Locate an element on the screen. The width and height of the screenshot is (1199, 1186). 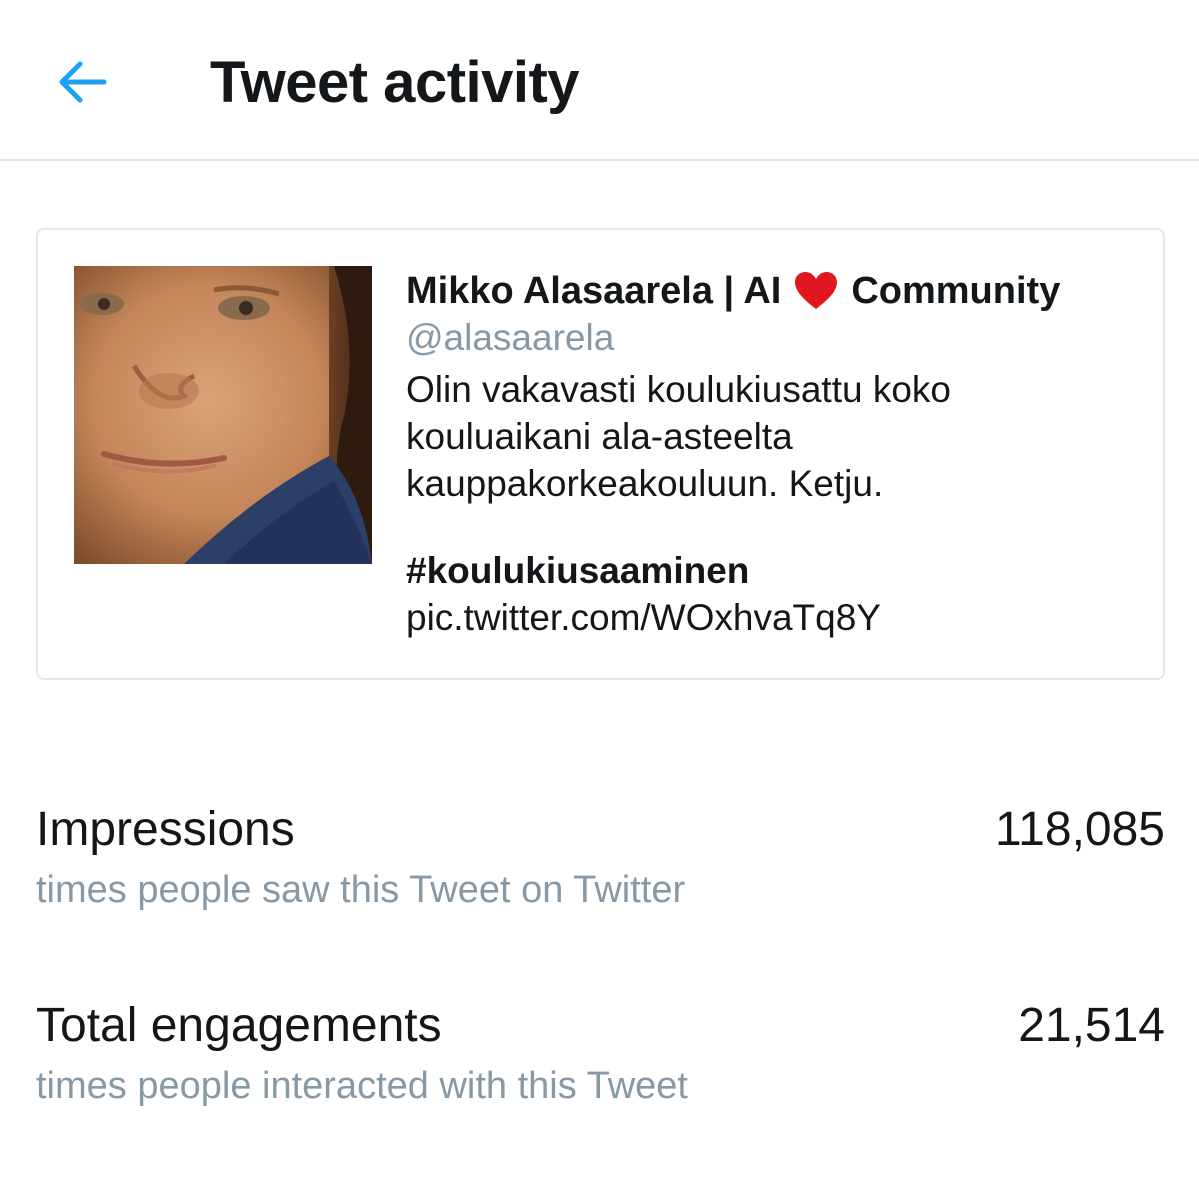
metric-description: times people saw this Tweet on Twitter is located at coordinates (361, 890).